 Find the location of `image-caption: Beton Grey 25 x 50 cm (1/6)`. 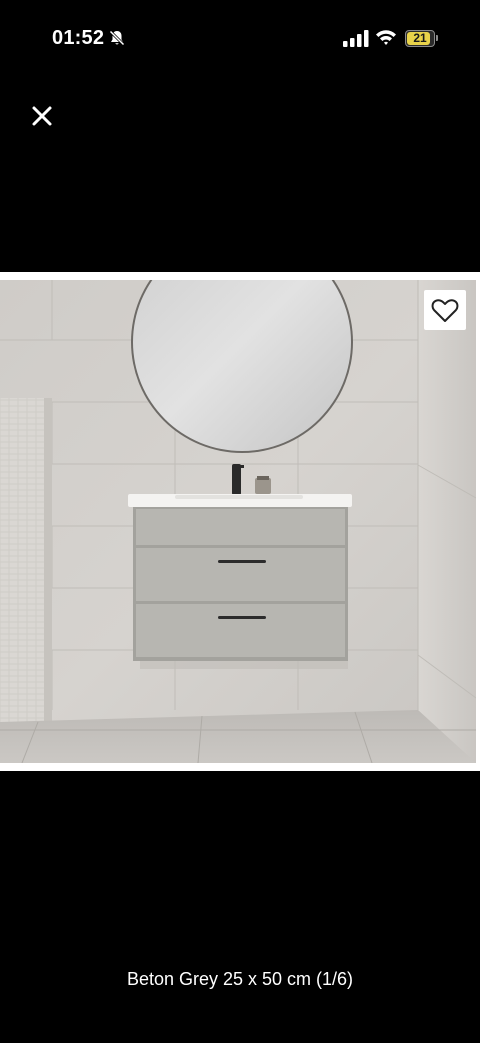

image-caption: Beton Grey 25 x 50 cm (1/6) is located at coordinates (240, 979).